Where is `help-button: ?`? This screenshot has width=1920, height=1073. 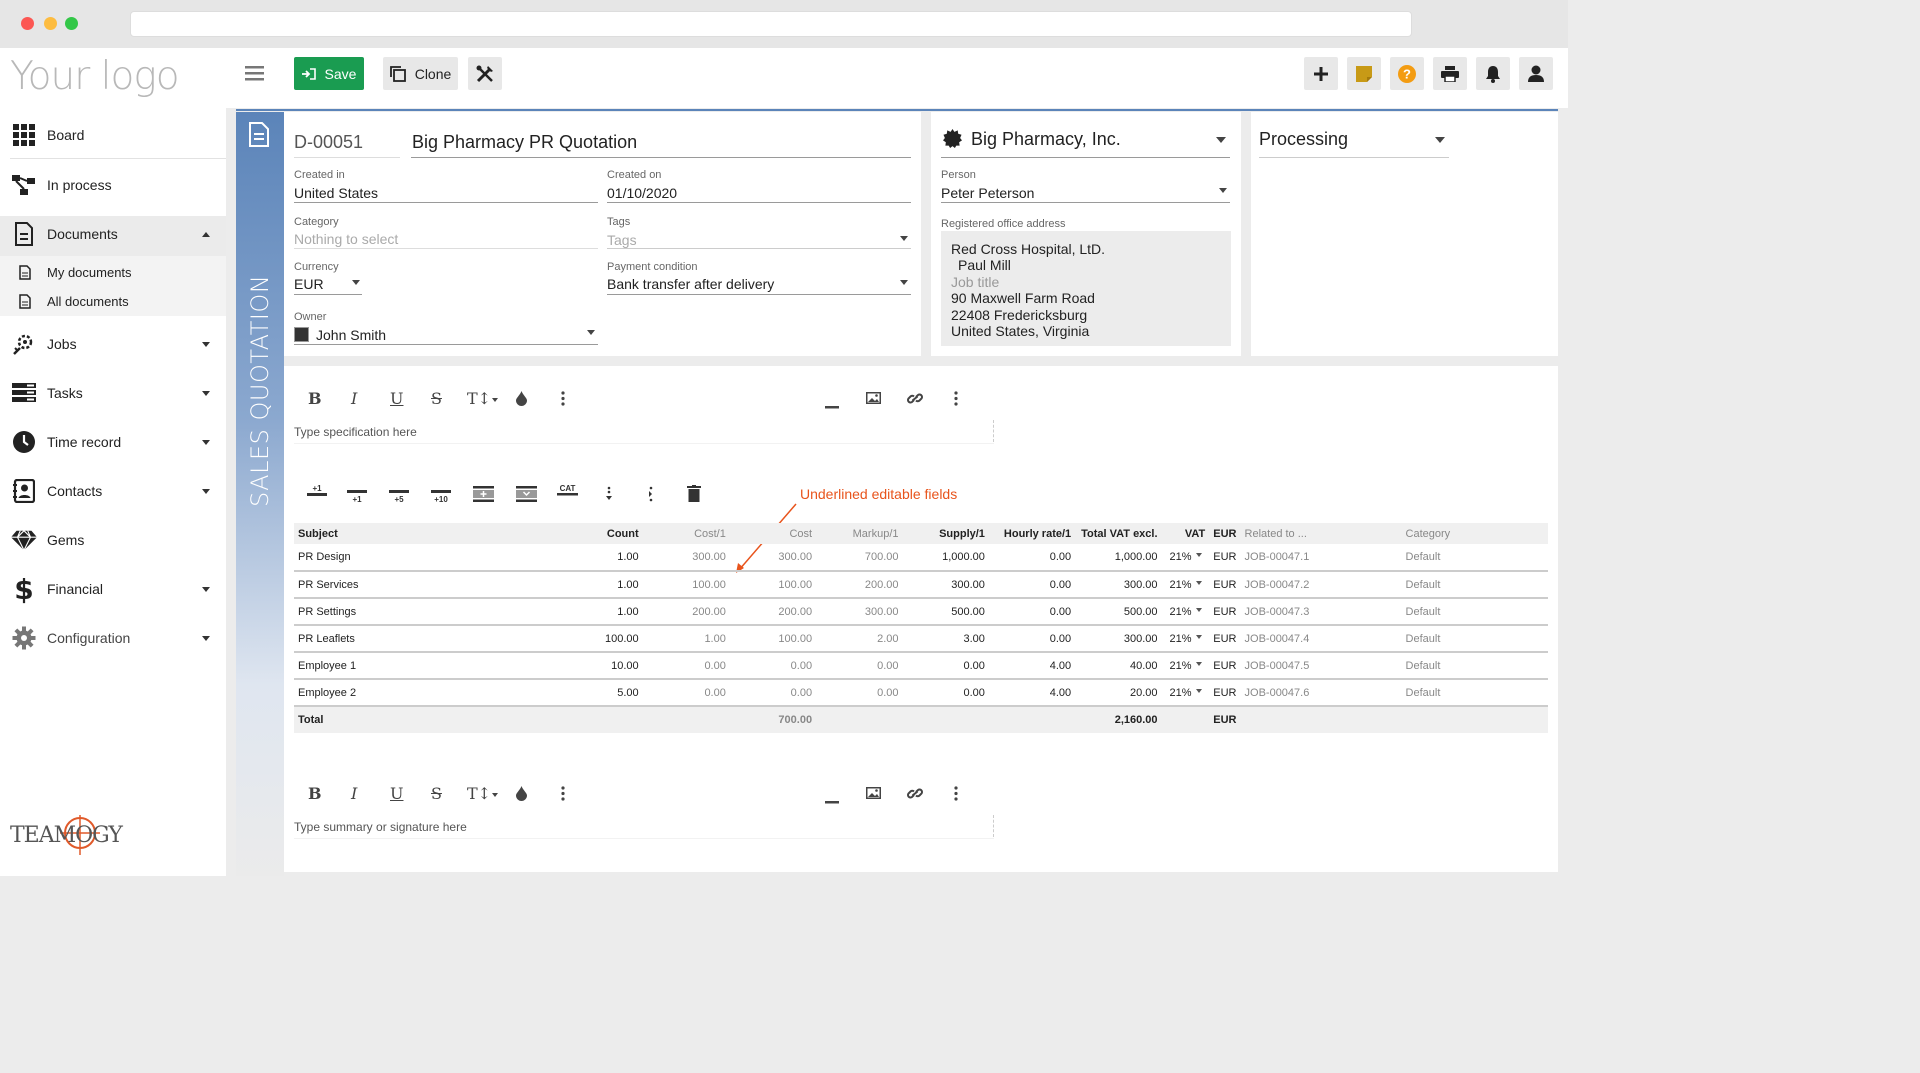
help-button: ? is located at coordinates (1407, 73).